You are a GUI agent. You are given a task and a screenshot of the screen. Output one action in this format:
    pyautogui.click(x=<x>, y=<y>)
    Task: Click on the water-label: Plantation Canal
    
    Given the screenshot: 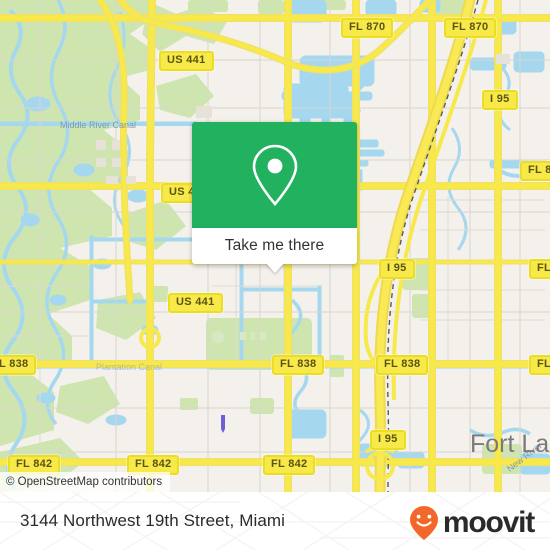 What is the action you would take?
    pyautogui.click(x=129, y=367)
    